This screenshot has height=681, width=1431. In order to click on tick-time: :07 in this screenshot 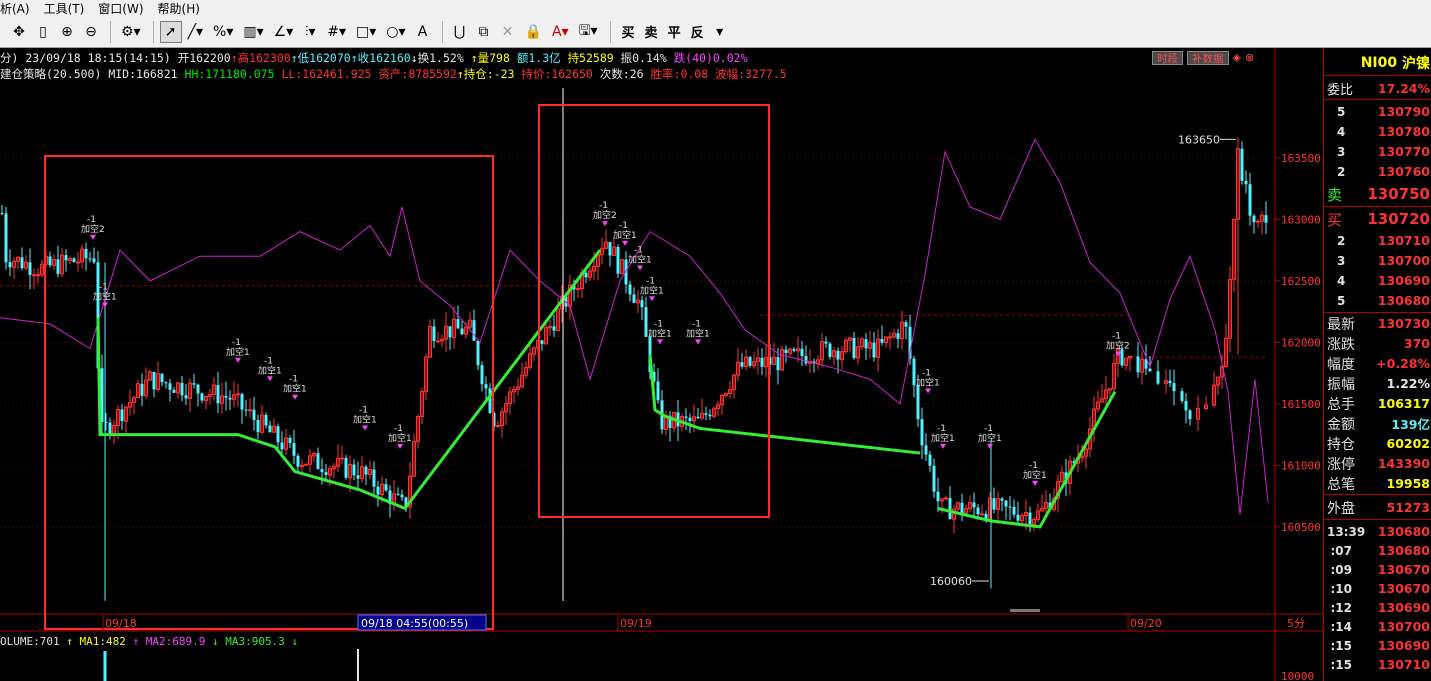, I will do `click(1341, 550)`.